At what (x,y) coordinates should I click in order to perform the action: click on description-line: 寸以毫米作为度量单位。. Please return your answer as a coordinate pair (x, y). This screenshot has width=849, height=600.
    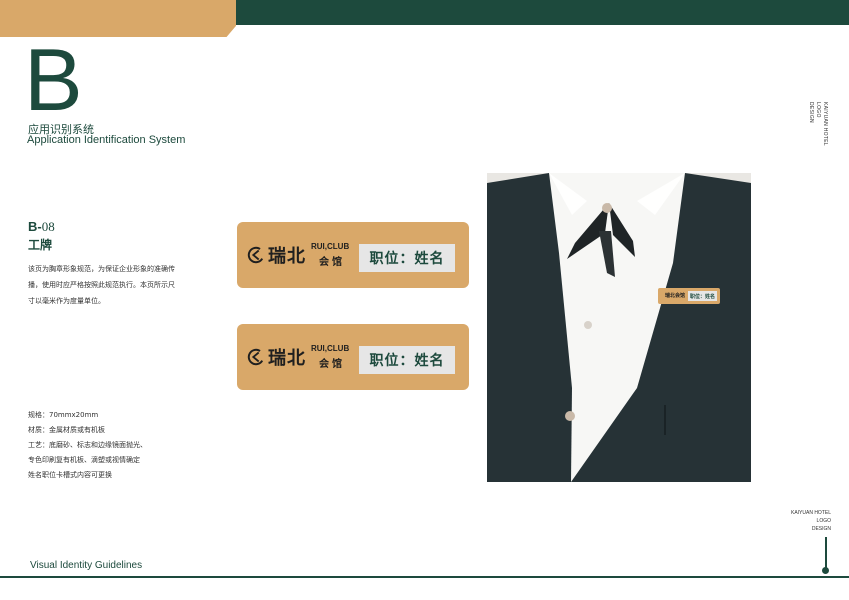
    Looking at the image, I should click on (66, 301).